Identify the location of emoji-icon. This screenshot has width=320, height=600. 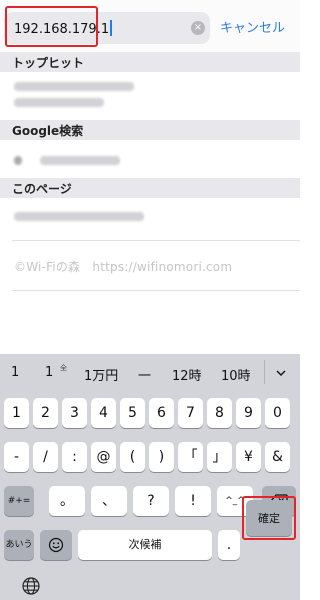
(56, 545).